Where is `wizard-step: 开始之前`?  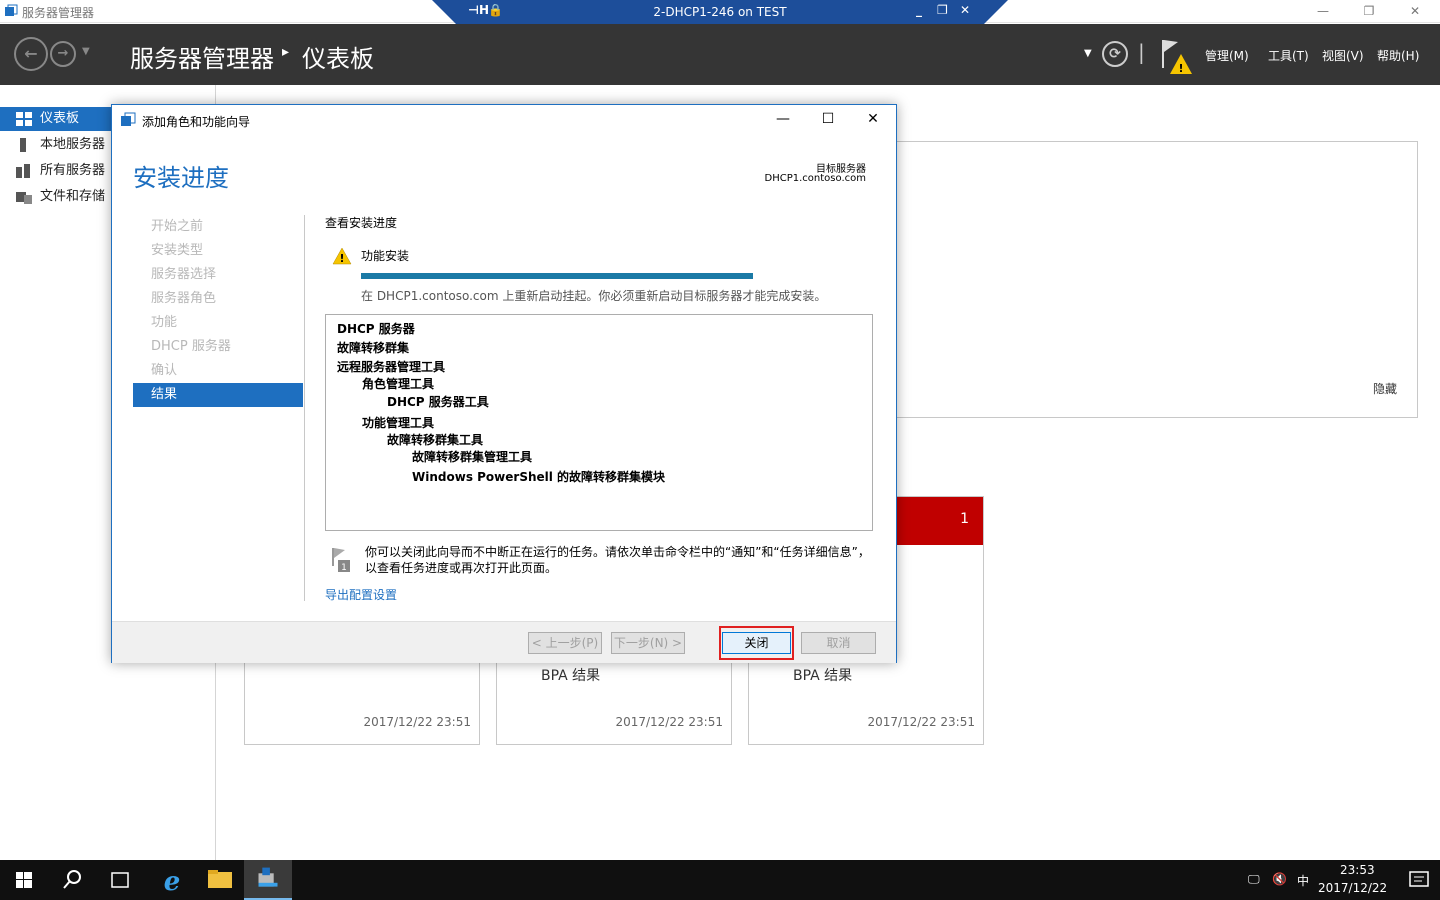
wizard-step: 开始之前 is located at coordinates (177, 226).